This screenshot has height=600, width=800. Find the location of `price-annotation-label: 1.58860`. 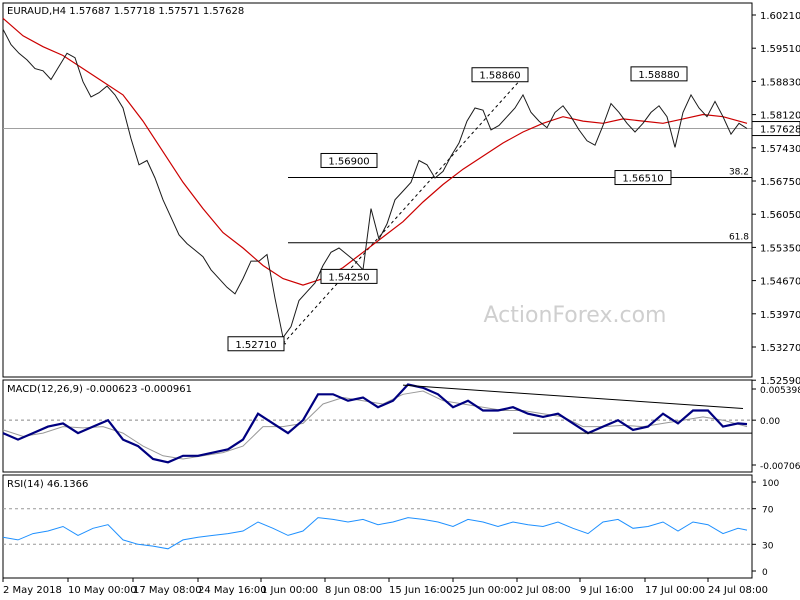

price-annotation-label: 1.58860 is located at coordinates (499, 76).